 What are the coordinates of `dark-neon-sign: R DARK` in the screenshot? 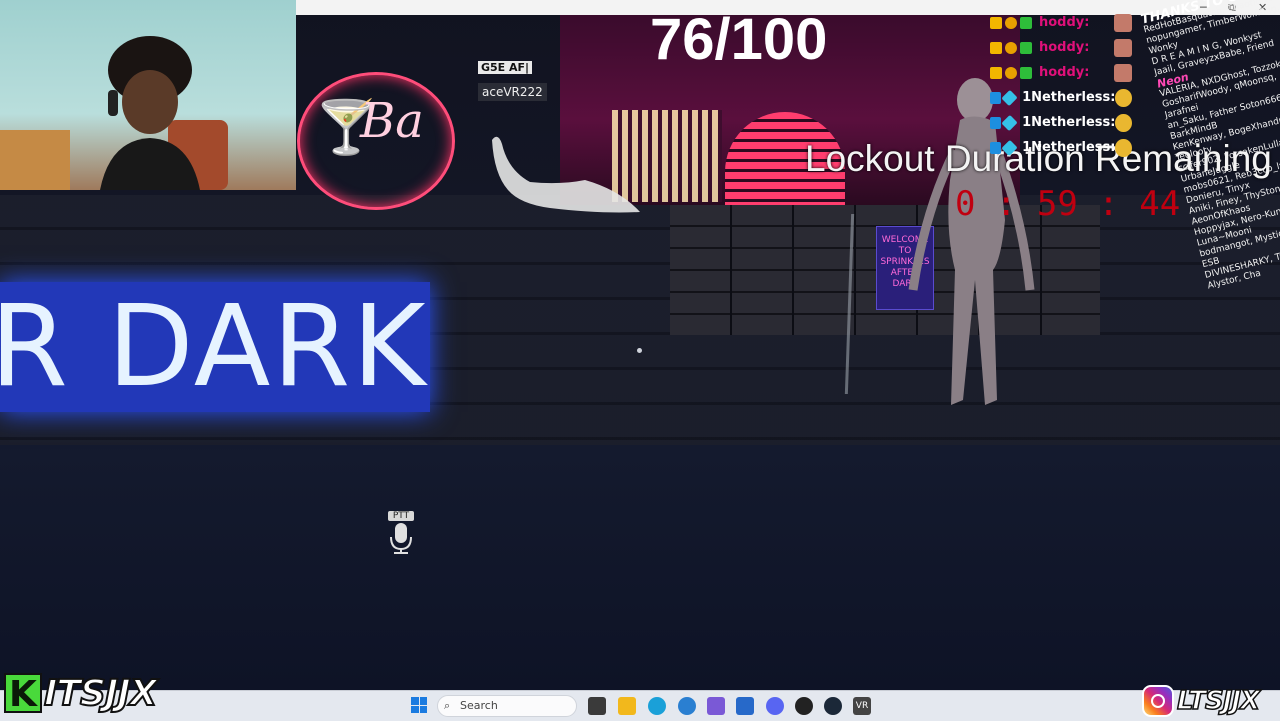 It's located at (215, 347).